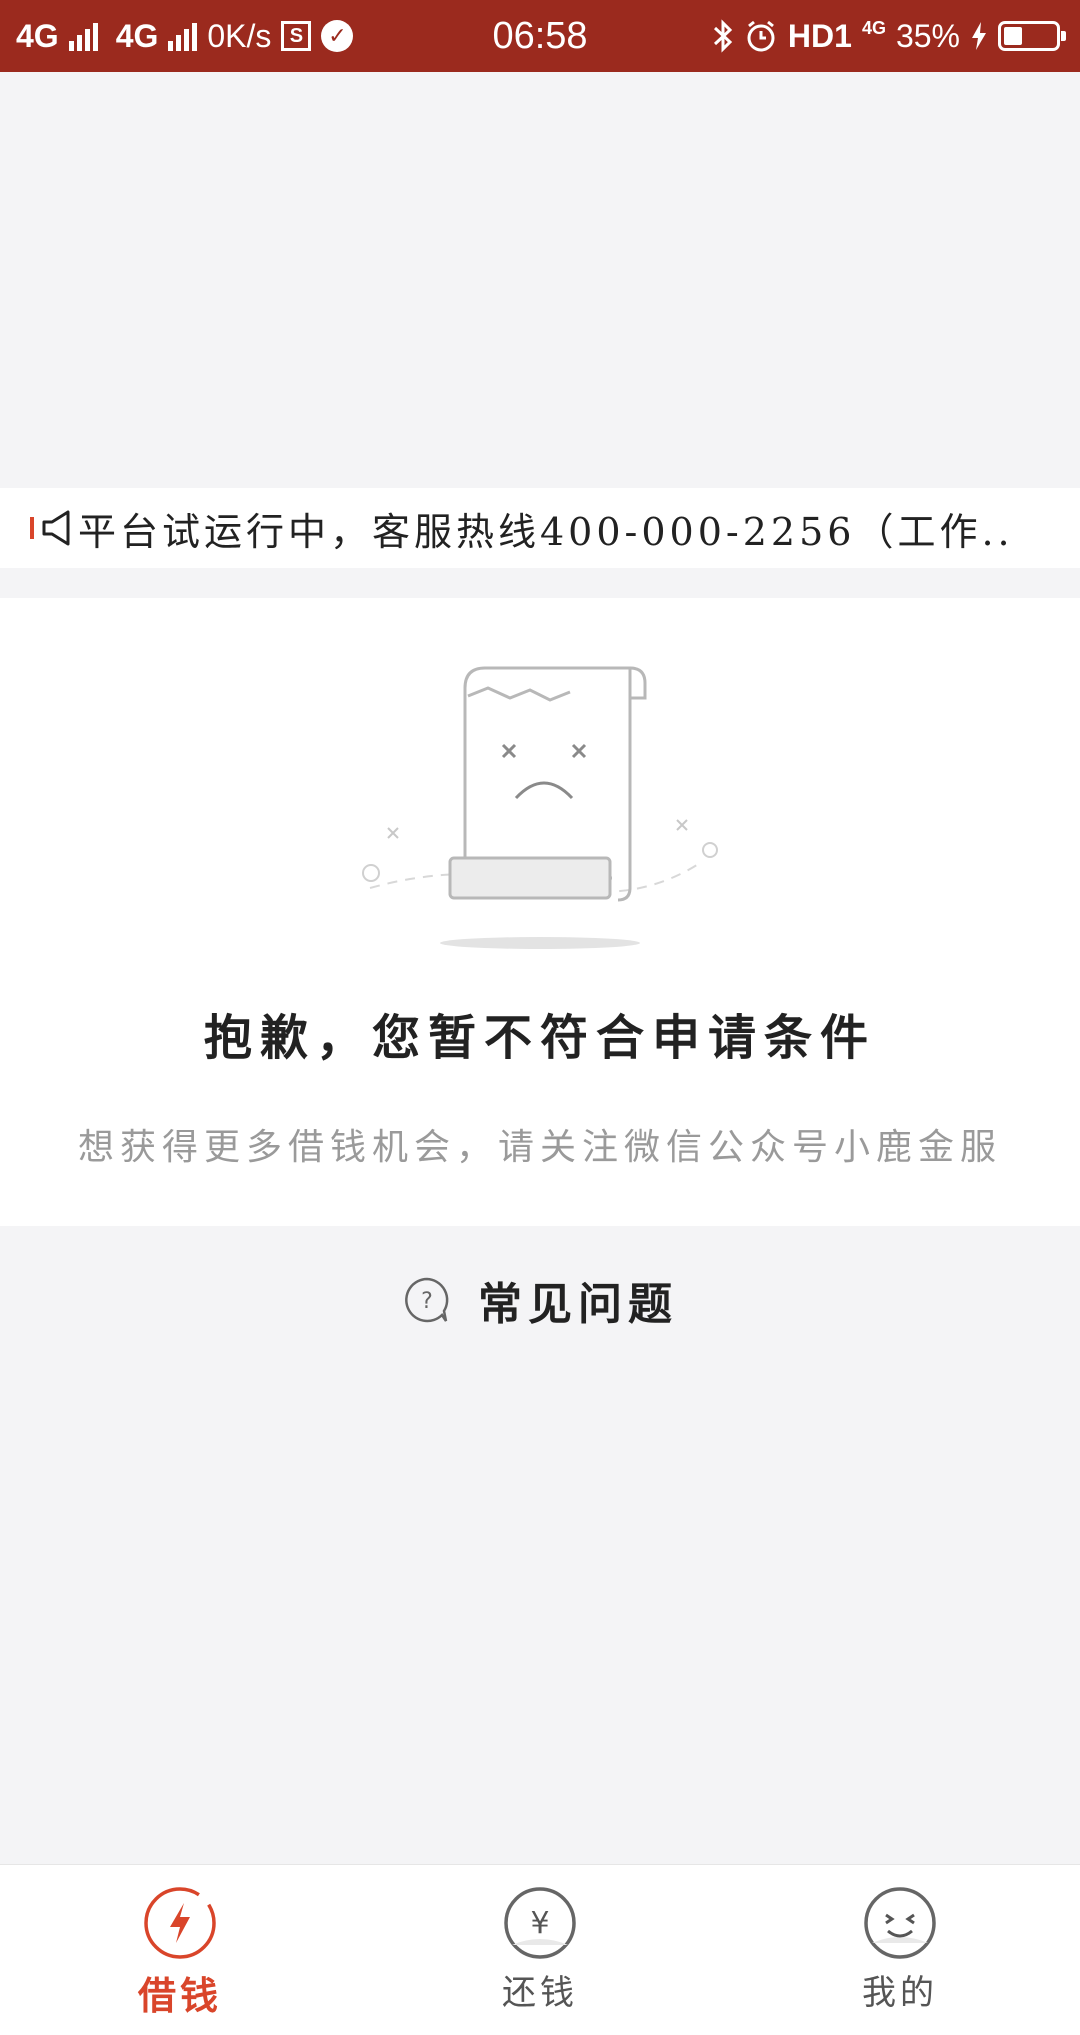 The width and height of the screenshot is (1080, 2035). I want to click on tab-mine-label: 我的, so click(900, 1993).